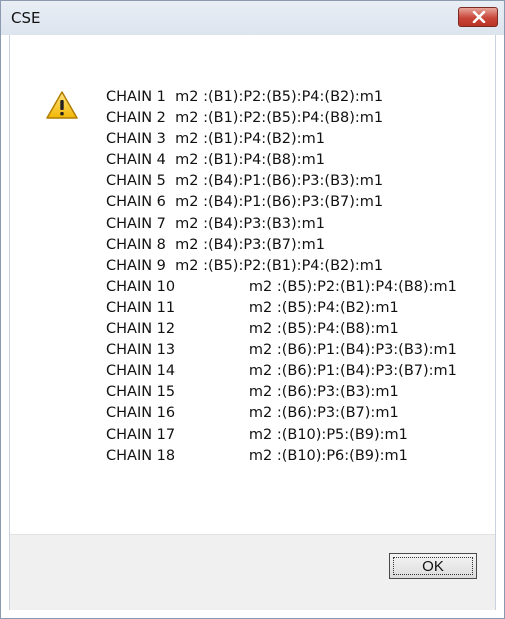 This screenshot has width=505, height=619. I want to click on window-title: CSE, so click(26, 18).